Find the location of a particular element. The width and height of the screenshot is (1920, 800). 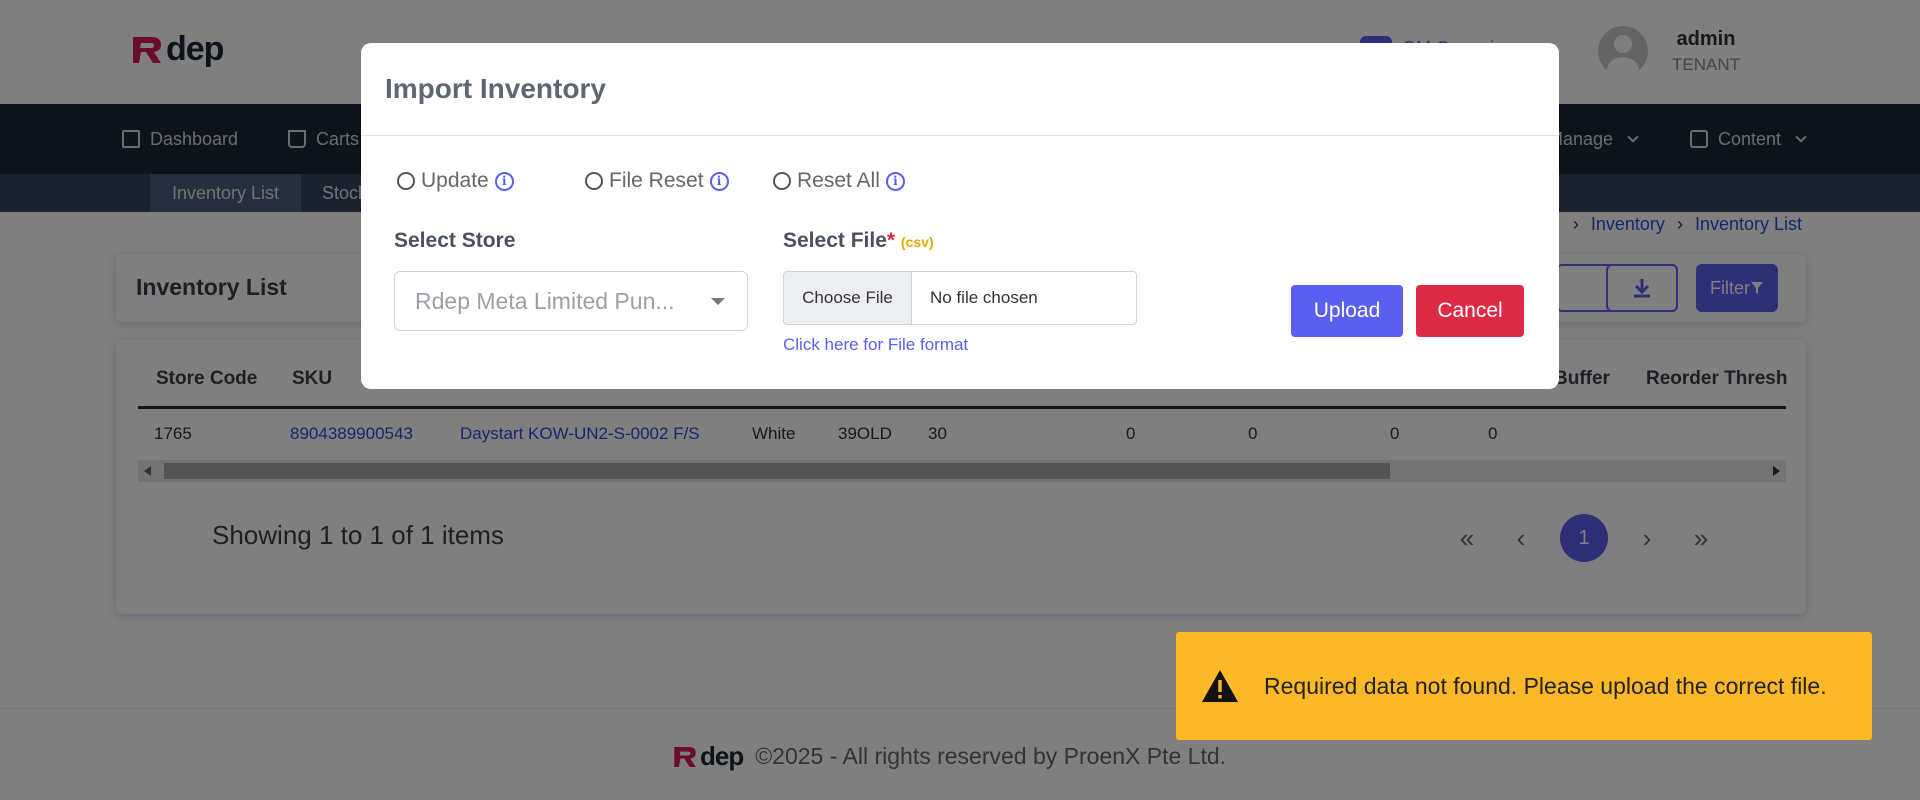

file-format-link: Click here for File format is located at coordinates (875, 345).